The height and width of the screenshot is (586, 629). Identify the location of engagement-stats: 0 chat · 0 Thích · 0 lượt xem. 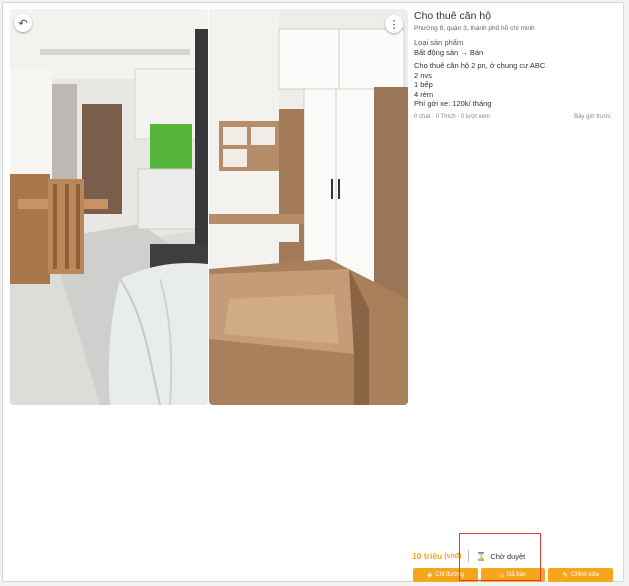
(452, 116).